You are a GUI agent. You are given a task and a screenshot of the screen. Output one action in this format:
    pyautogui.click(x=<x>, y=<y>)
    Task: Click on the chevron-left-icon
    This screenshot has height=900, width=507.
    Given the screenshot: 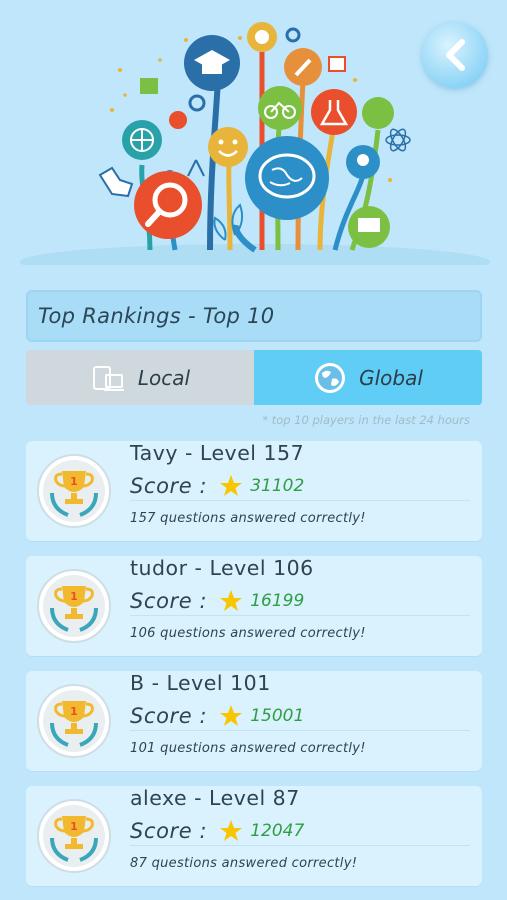 What is the action you would take?
    pyautogui.click(x=455, y=55)
    